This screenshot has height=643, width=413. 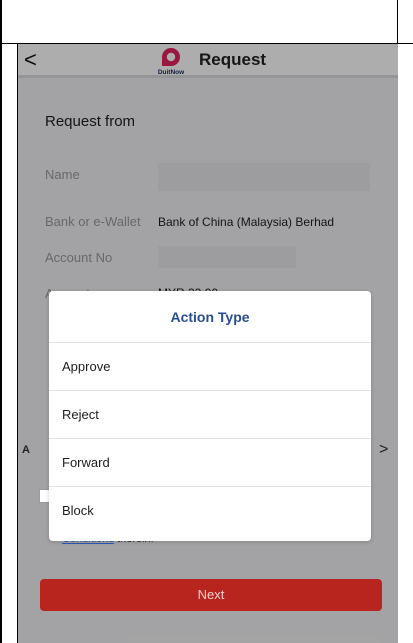 What do you see at coordinates (211, 595) in the screenshot?
I see `next-button: Next` at bounding box center [211, 595].